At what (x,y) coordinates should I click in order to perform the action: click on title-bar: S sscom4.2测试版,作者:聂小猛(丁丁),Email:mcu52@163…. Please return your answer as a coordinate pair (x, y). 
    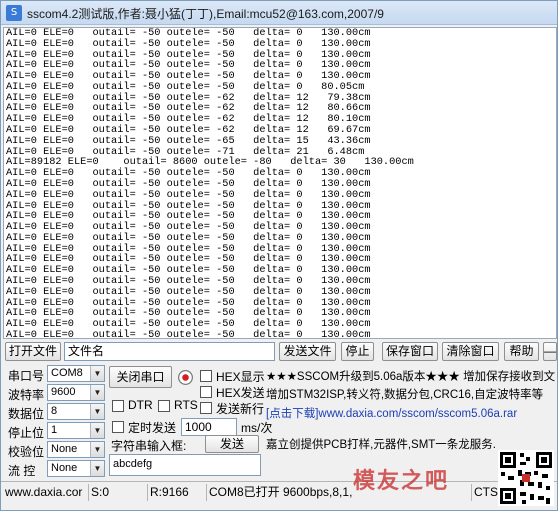
    Looking at the image, I should click on (279, 13).